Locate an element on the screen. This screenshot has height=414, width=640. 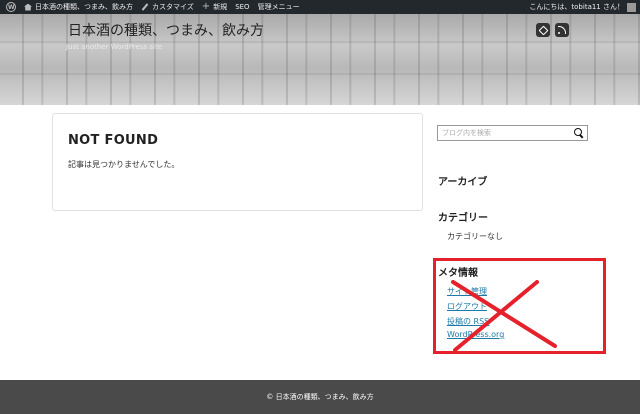
not-found-panel: NOT FOUND 記事は見つかりませんでした。 is located at coordinates (237, 162).